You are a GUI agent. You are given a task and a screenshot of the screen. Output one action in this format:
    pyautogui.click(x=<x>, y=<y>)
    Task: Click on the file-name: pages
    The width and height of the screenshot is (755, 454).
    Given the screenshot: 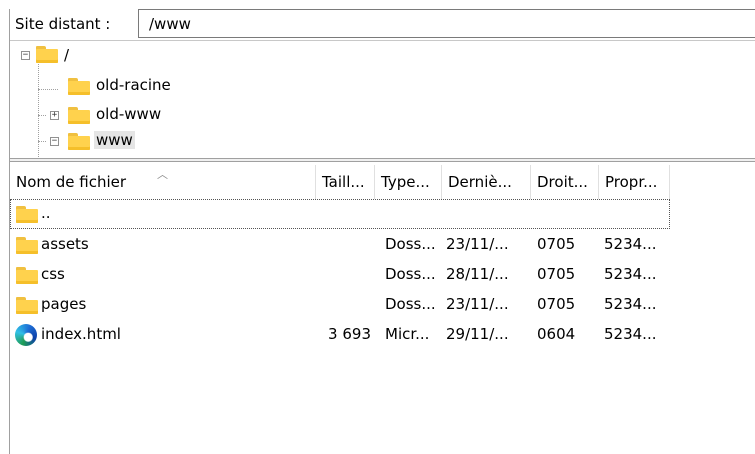 What is the action you would take?
    pyautogui.click(x=64, y=304)
    